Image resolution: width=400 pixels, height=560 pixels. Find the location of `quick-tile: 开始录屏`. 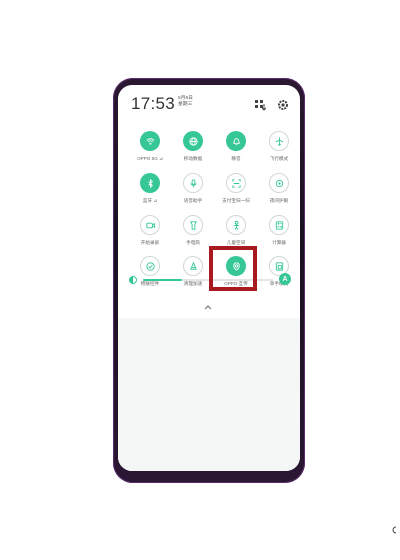

quick-tile: 开始录屏 is located at coordinates (150, 237).